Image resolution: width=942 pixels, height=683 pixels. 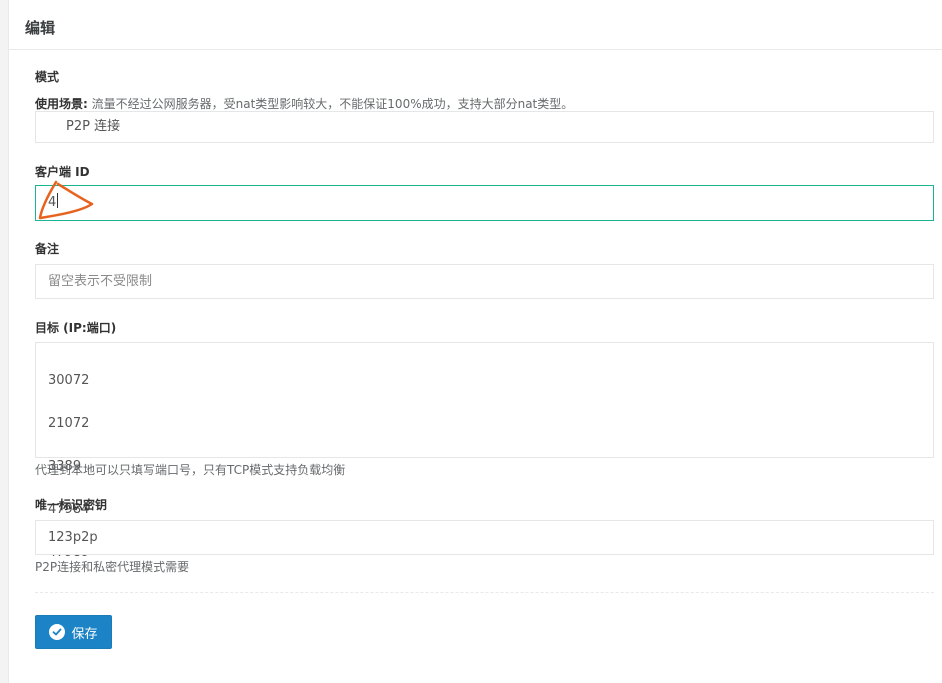 What do you see at coordinates (58, 200) in the screenshot?
I see `text-caret` at bounding box center [58, 200].